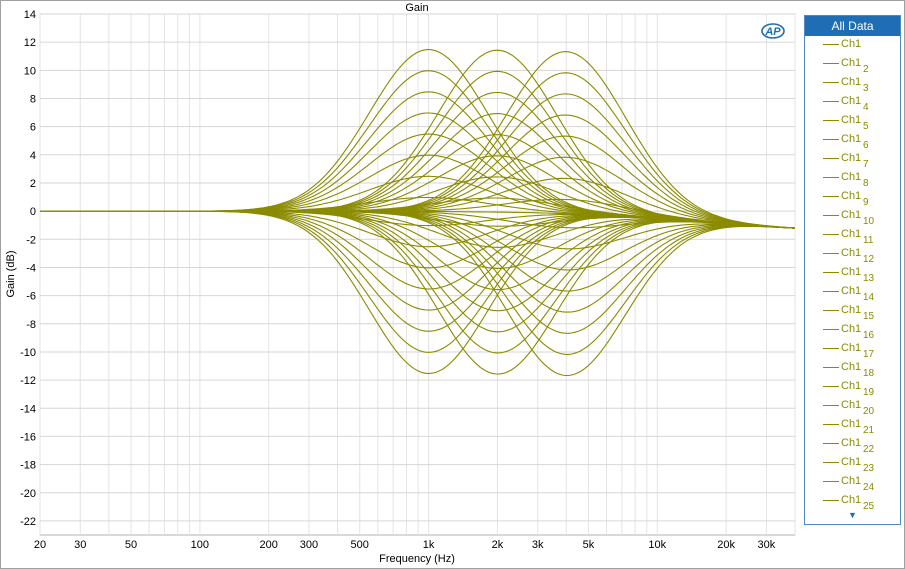 This screenshot has height=569, width=905. I want to click on x-axis-ticks: 20 30 50 100 200 300 500 1k 2k 3k 5k 10k 20k 30k, so click(405, 545).